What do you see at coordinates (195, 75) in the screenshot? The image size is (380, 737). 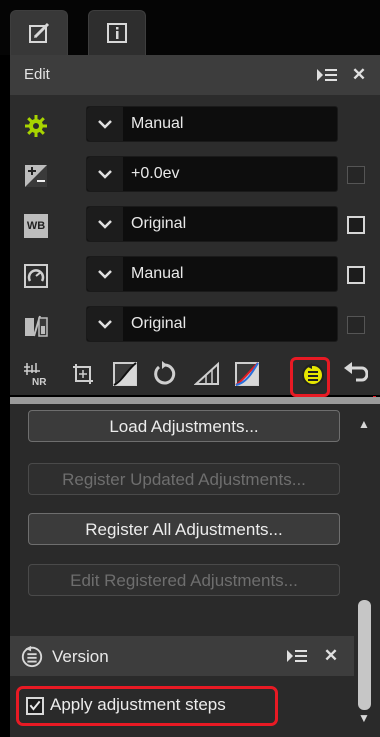 I see `edit-panel-header: Edit ✕` at bounding box center [195, 75].